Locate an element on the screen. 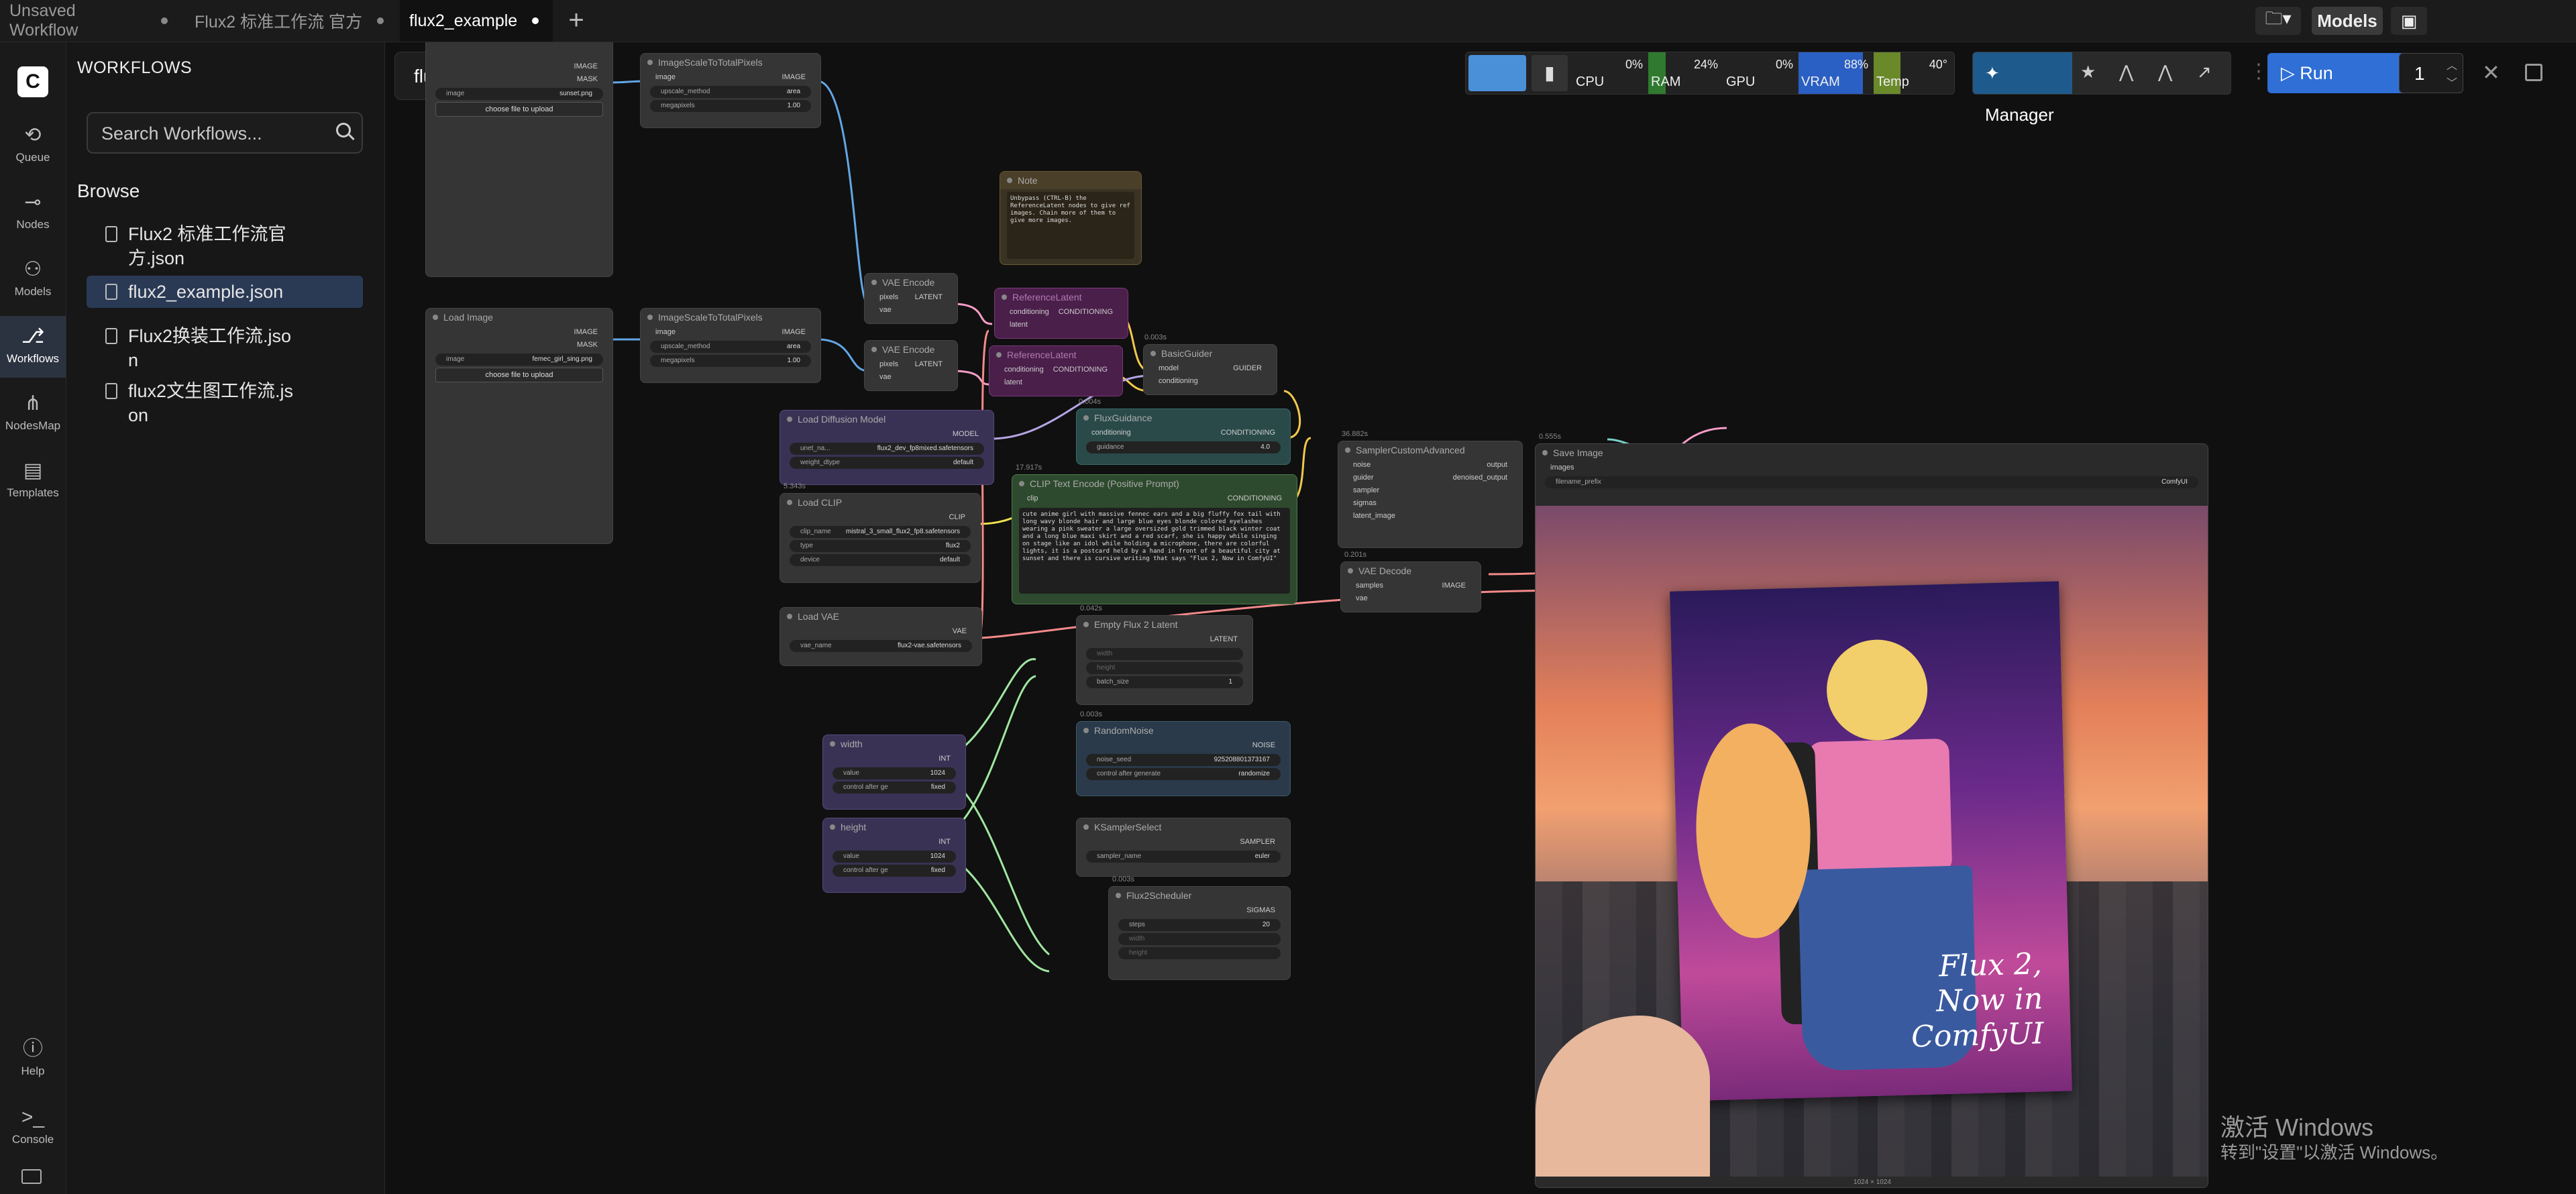 This screenshot has width=2576, height=1194. model-alt-icon: ⋀ is located at coordinates (2165, 72).